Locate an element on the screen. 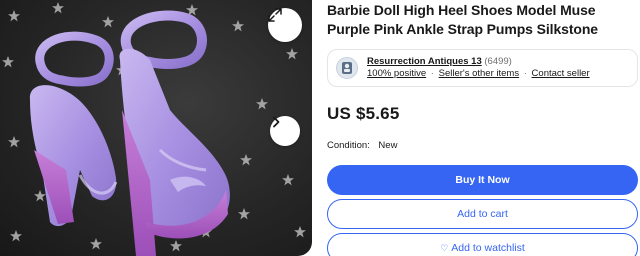 The width and height of the screenshot is (640, 256). chevron-right-icon is located at coordinates (276, 122).